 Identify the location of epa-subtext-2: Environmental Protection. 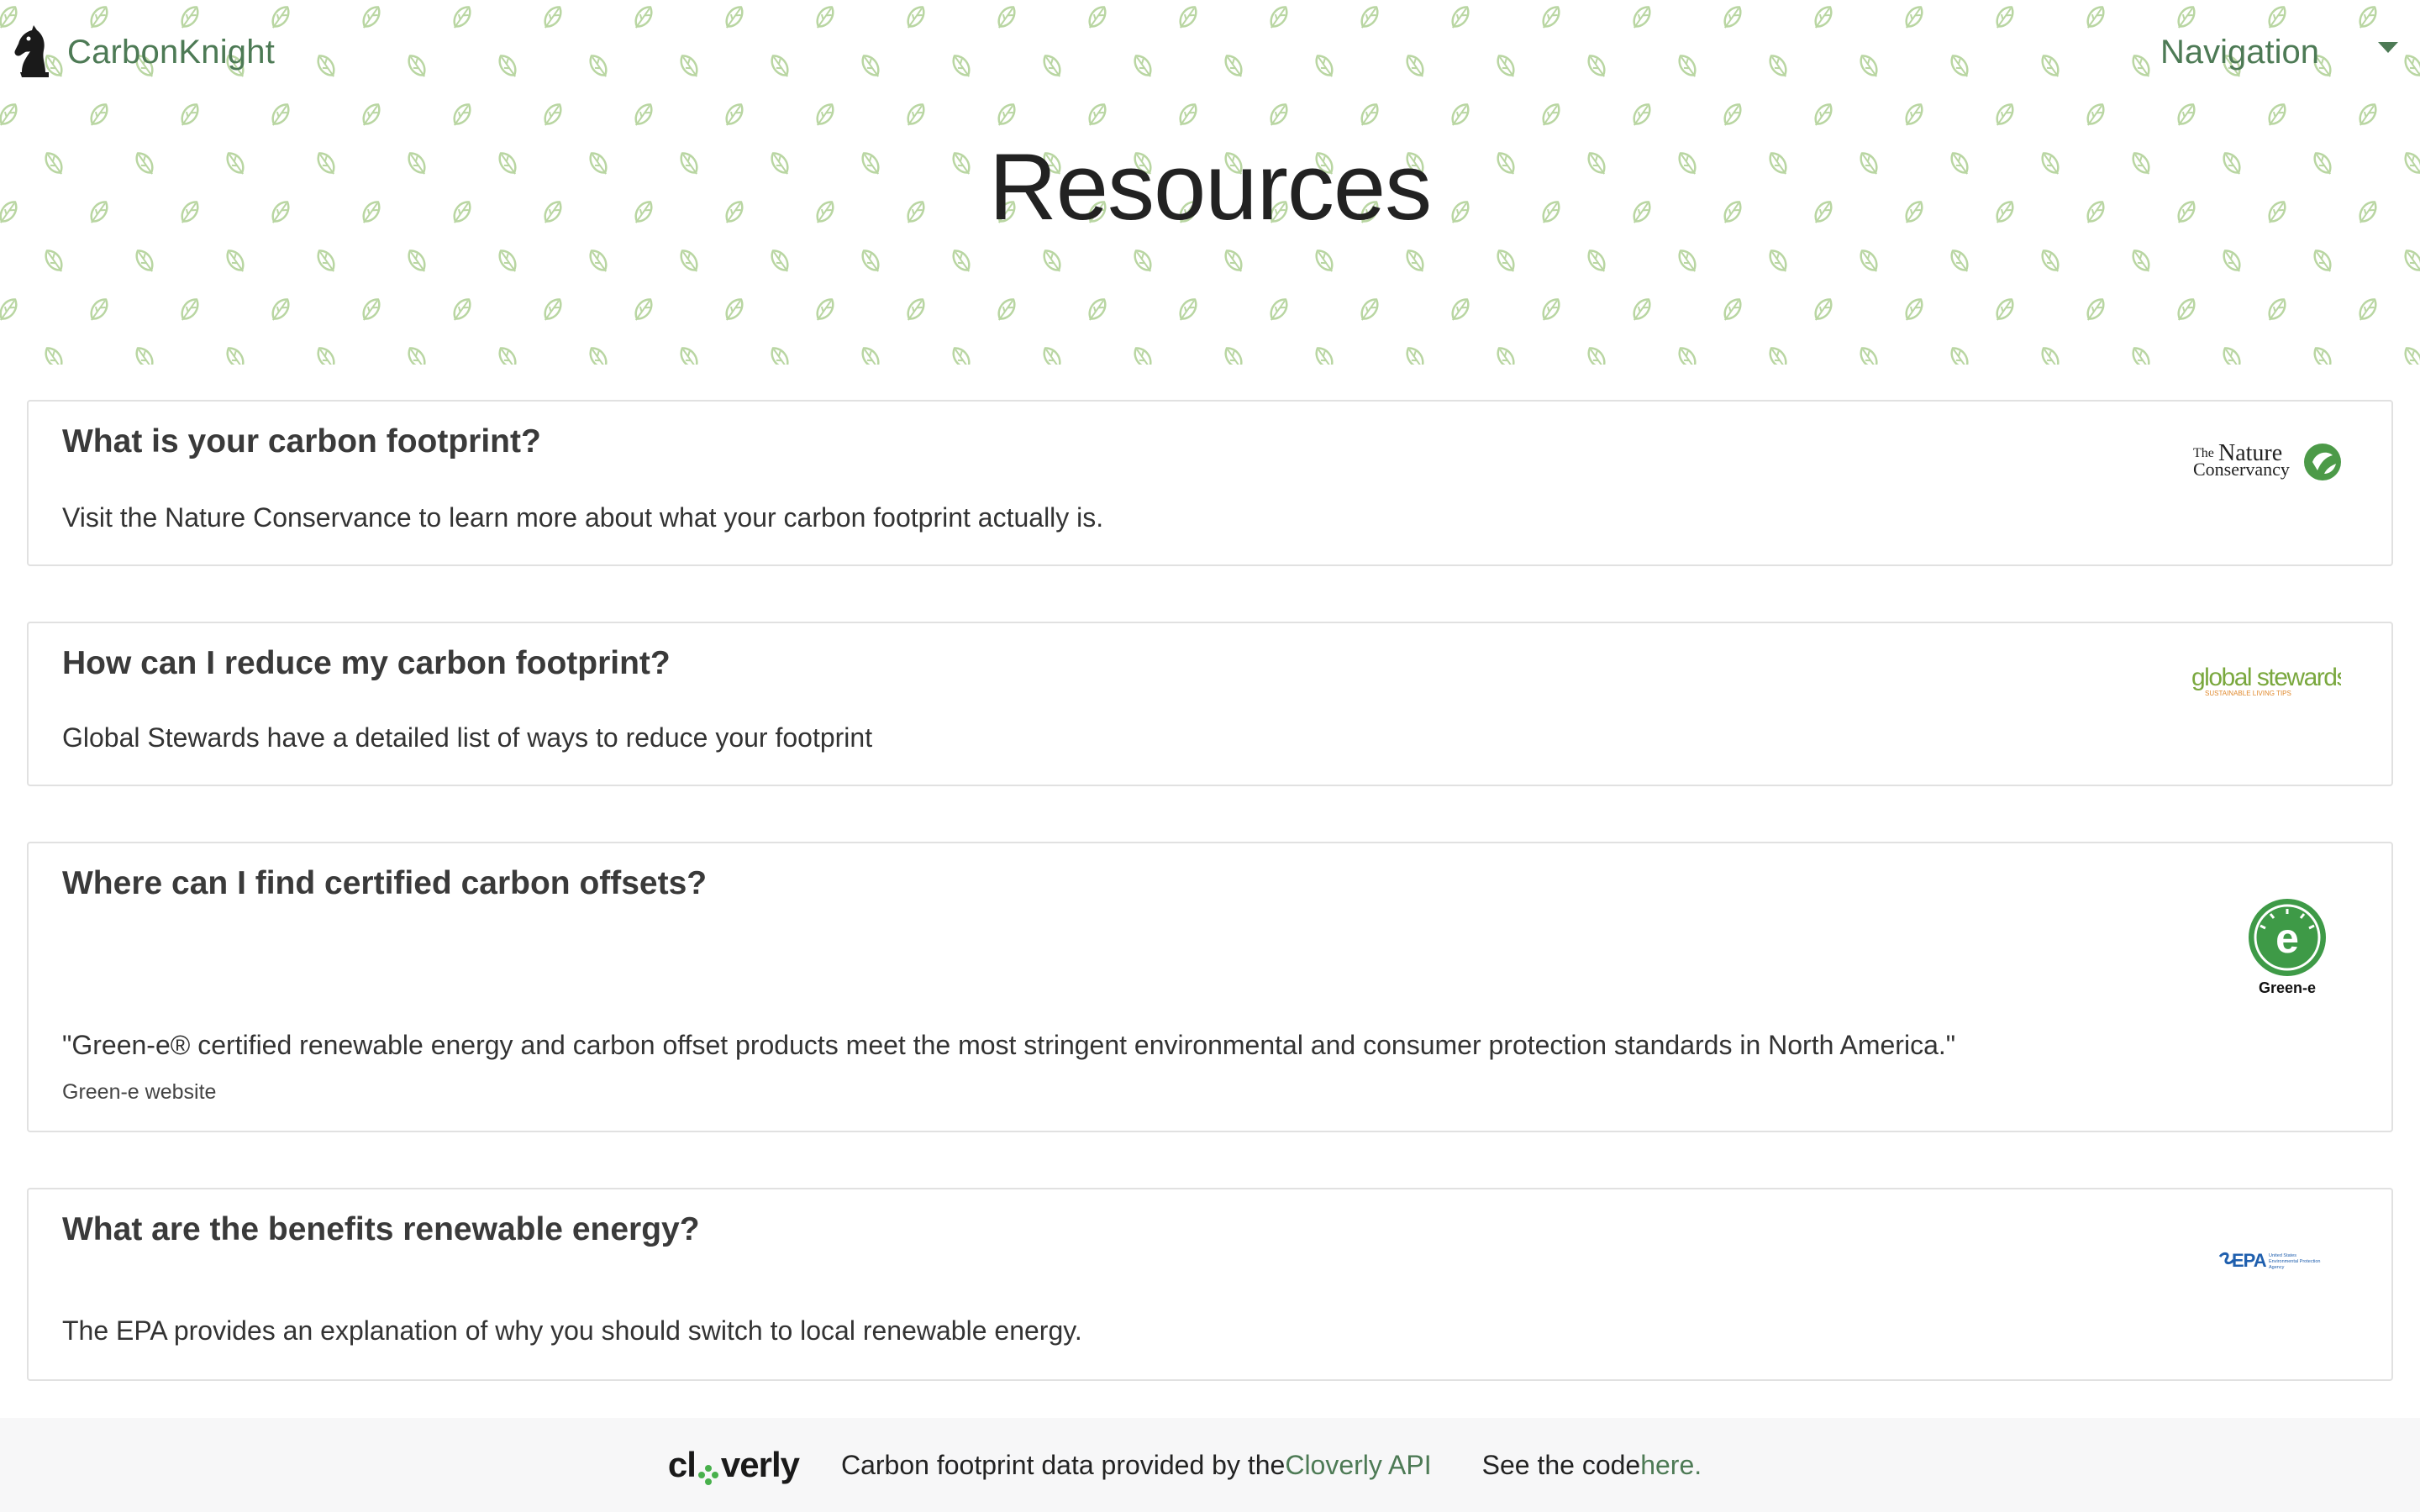
(2294, 1261).